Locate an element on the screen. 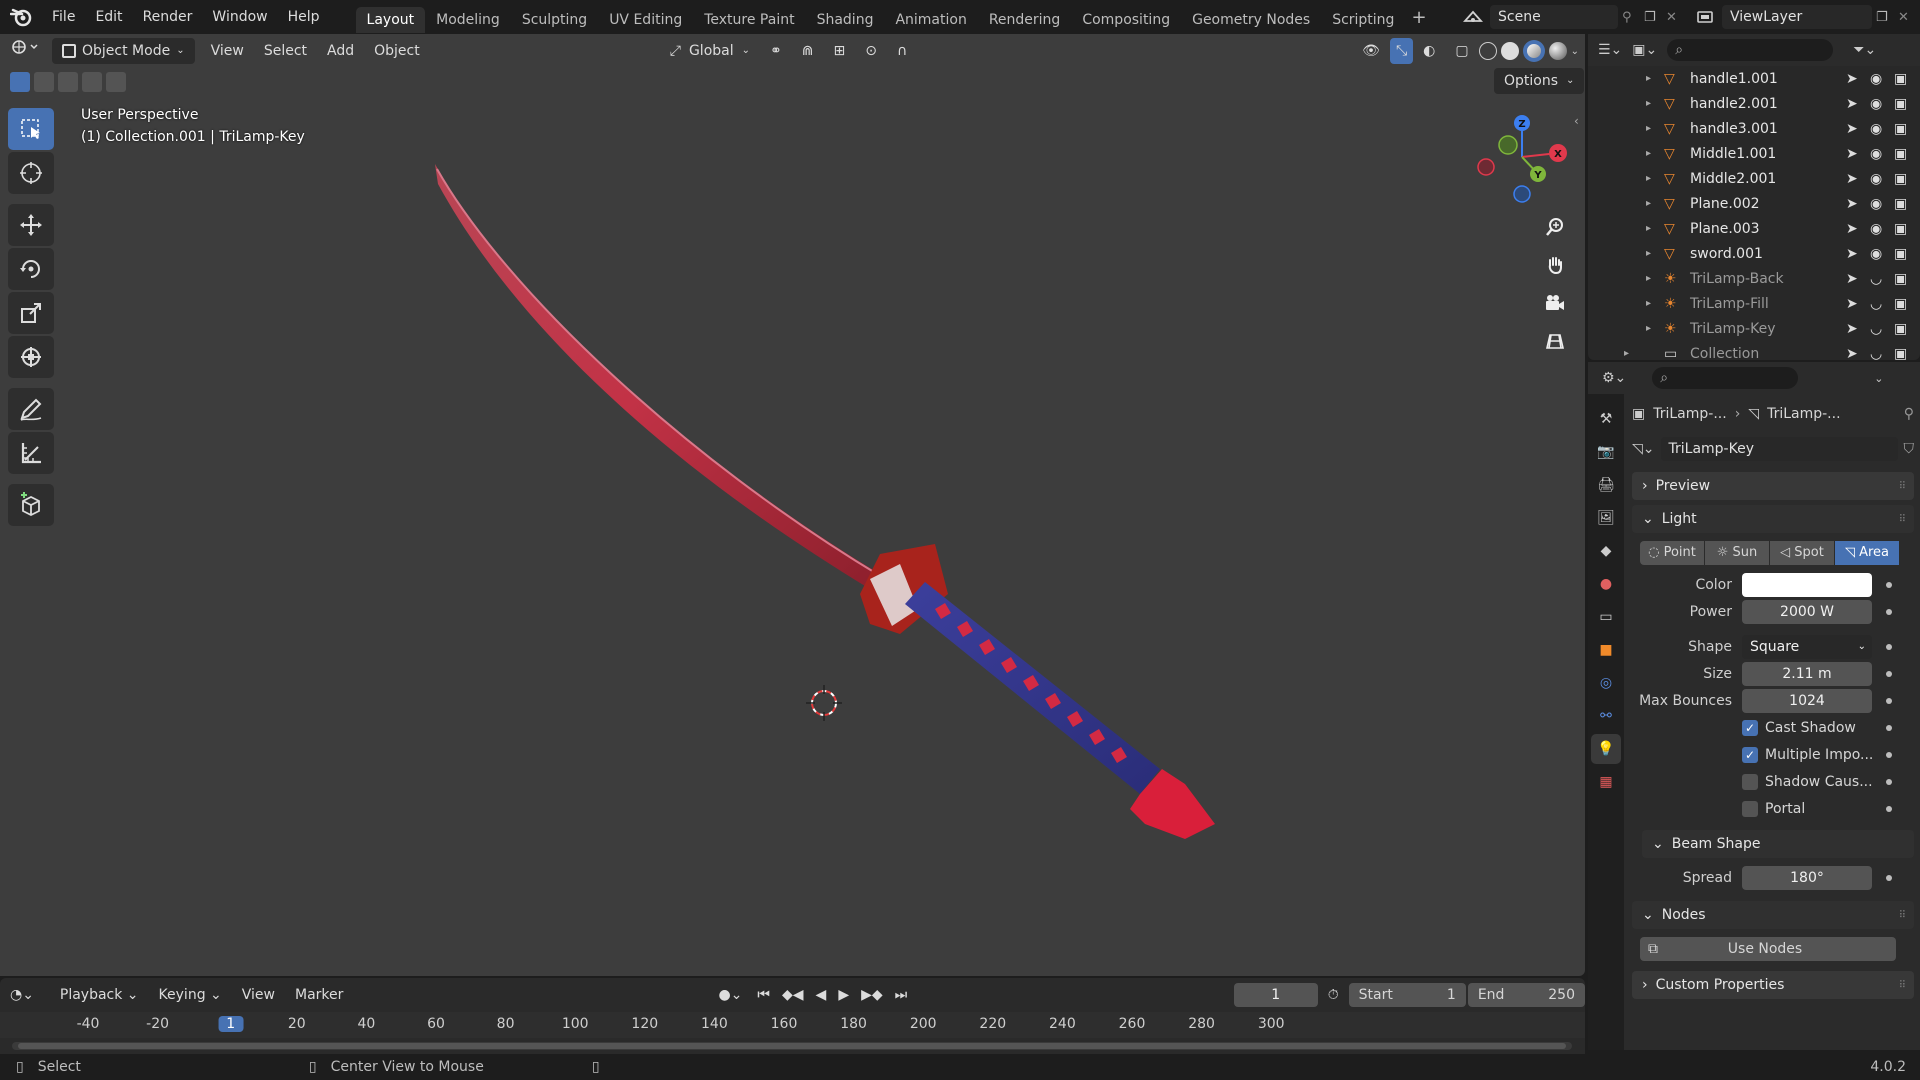 The width and height of the screenshot is (1920, 1080). physics-tab-icon: ◎ is located at coordinates (1606, 683).